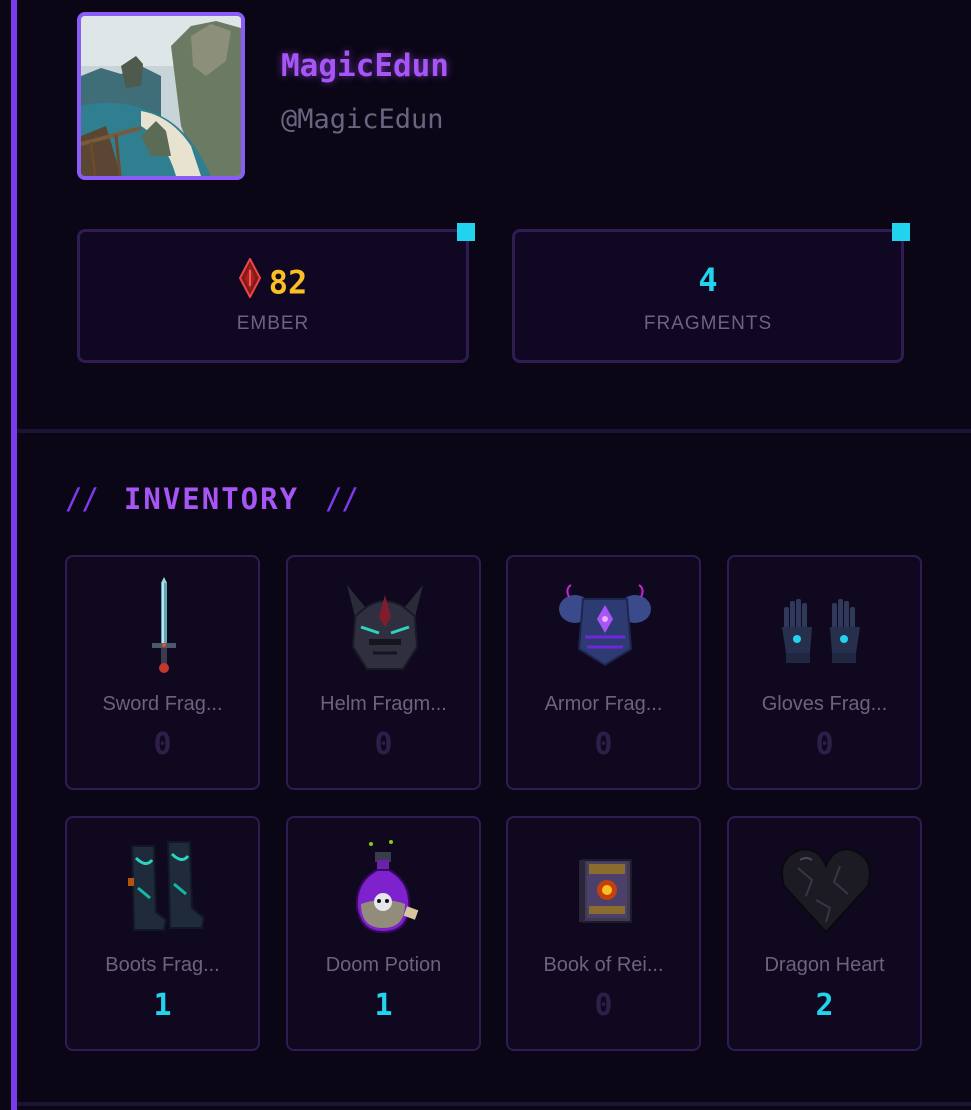 Image resolution: width=971 pixels, height=1110 pixels. What do you see at coordinates (249, 281) in the screenshot?
I see `ember-gem-icon` at bounding box center [249, 281].